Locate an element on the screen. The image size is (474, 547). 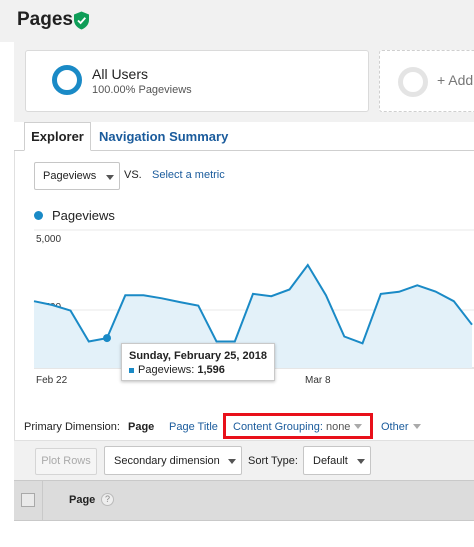
metric-dropdown: Pageviews is located at coordinates (77, 176).